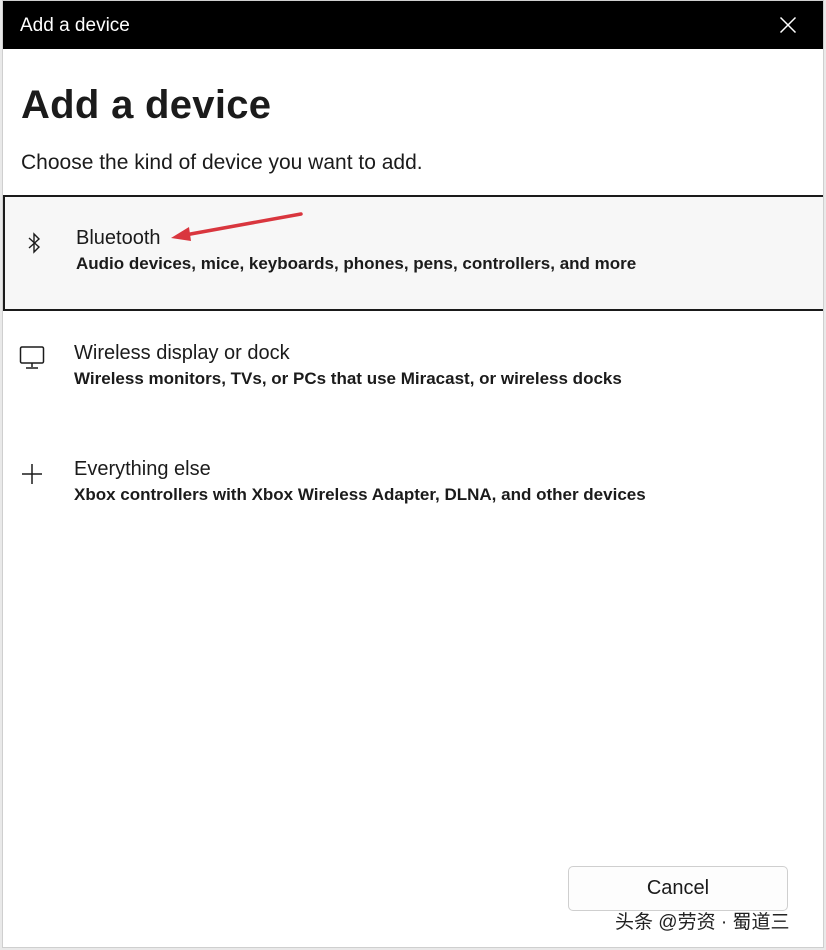 The width and height of the screenshot is (826, 950). Describe the element at coordinates (182, 353) in the screenshot. I see `option-title: Wireless display or dock` at that location.